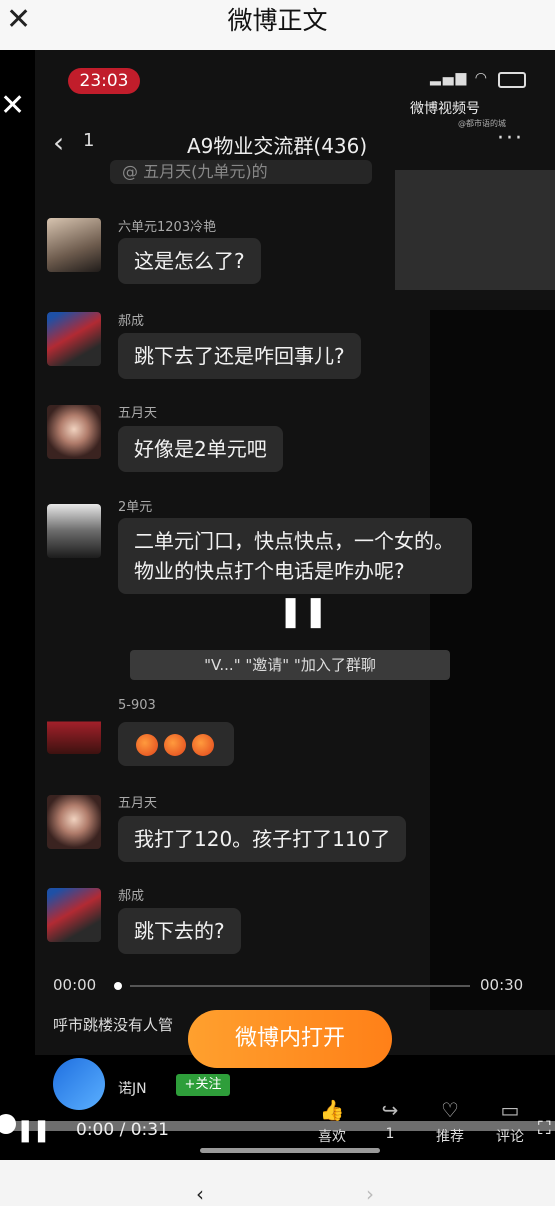 Image resolution: width=555 pixels, height=1206 pixels. I want to click on message-bubble: 跳下去的?, so click(179, 931).